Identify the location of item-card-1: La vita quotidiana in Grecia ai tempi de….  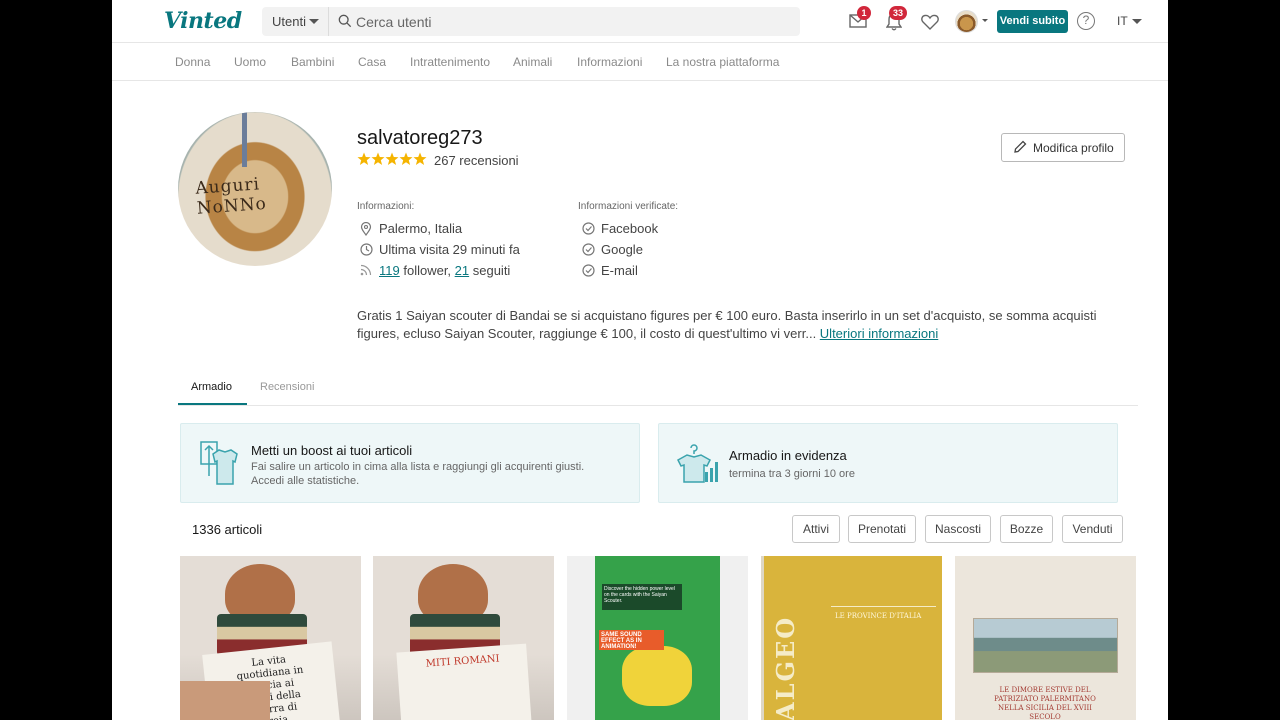
(270, 638).